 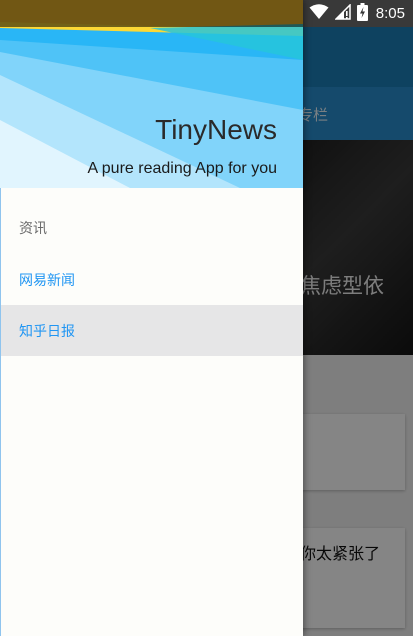 What do you see at coordinates (151, 330) in the screenshot?
I see `menu-item-zhihu-daily: 知乎日报` at bounding box center [151, 330].